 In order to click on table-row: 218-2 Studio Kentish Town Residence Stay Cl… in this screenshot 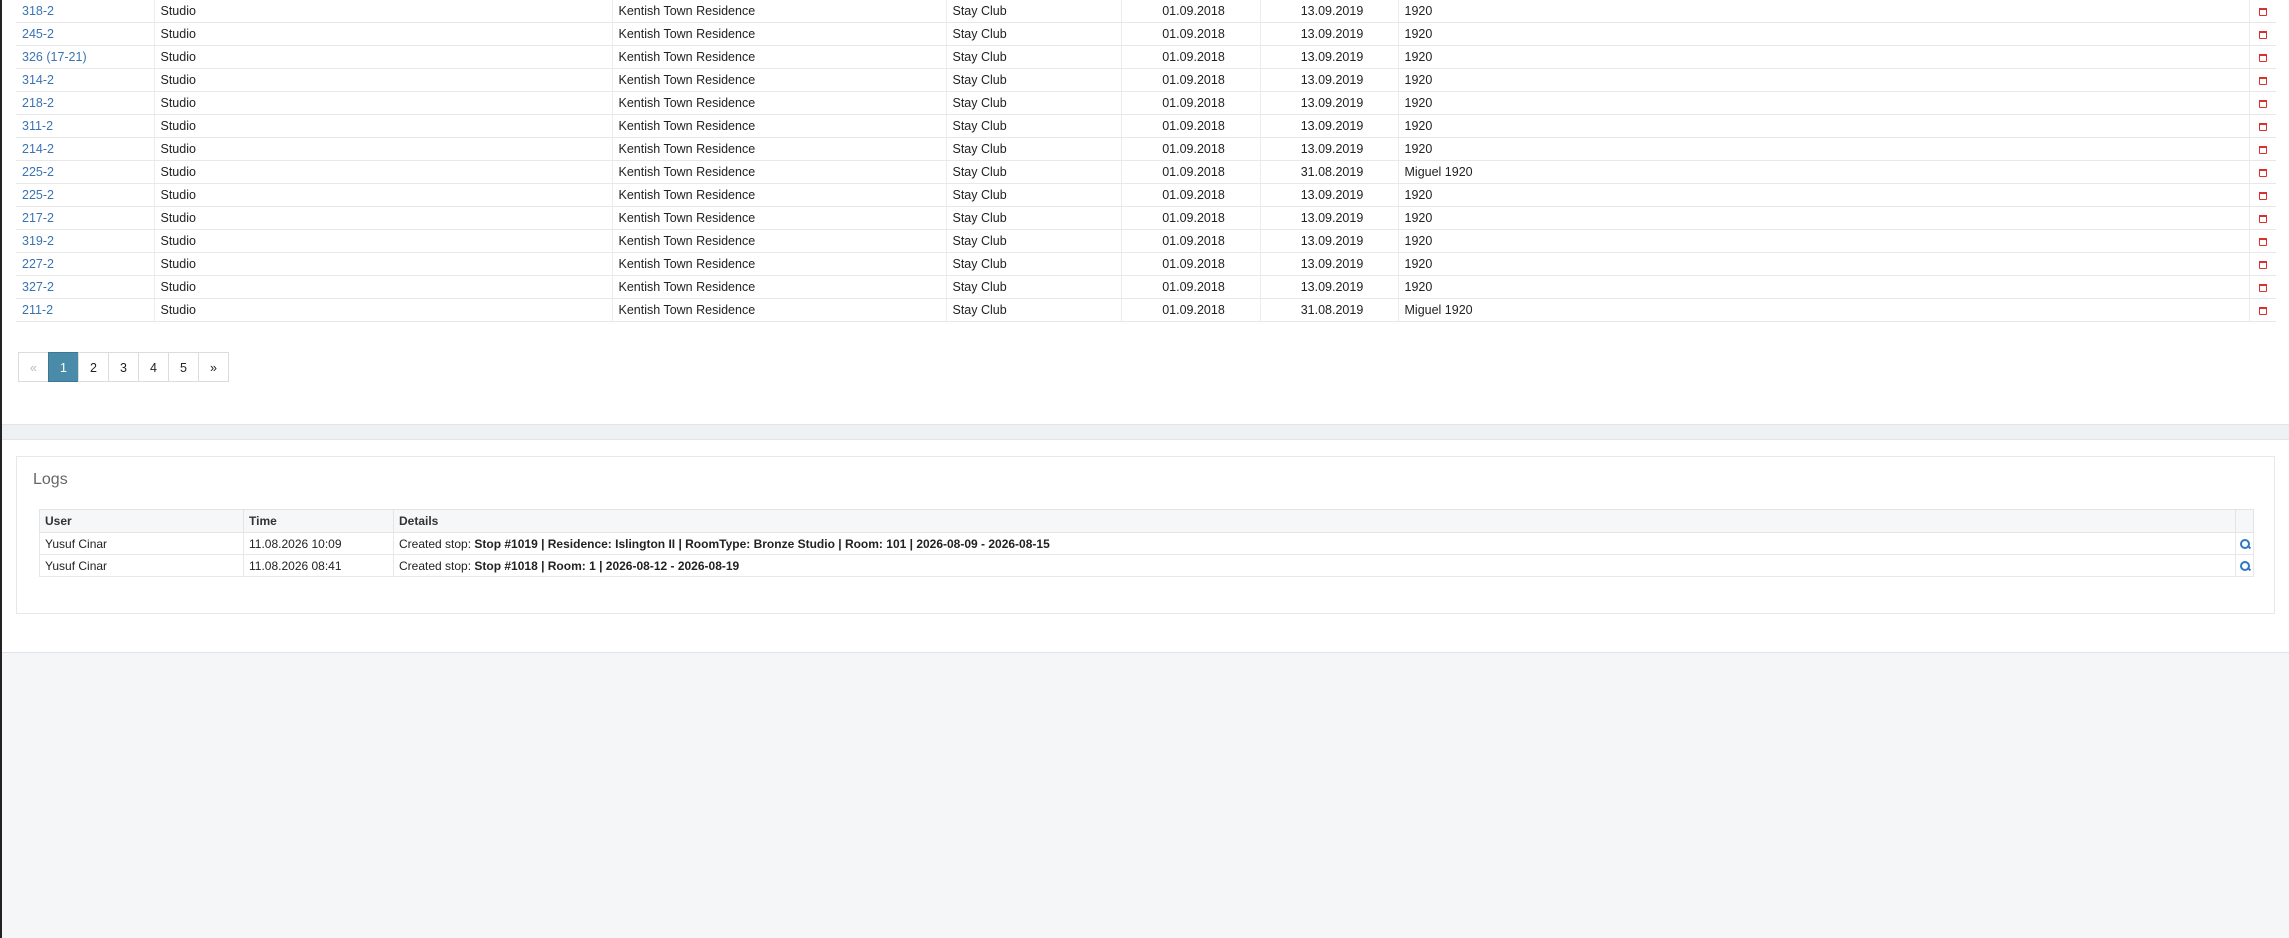, I will do `click(1146, 103)`.